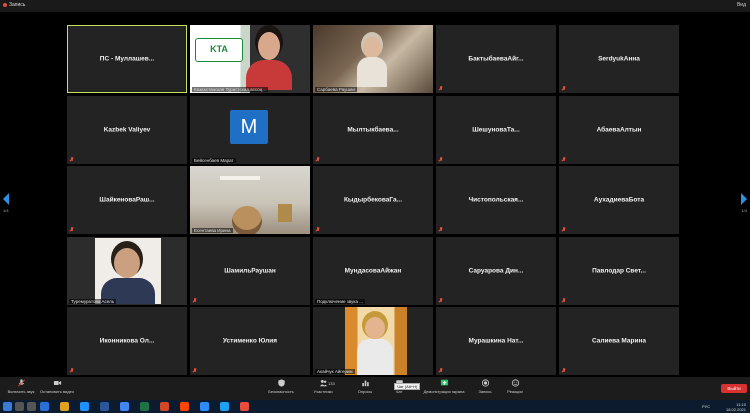 Image resolution: width=750 pixels, height=413 pixels. What do you see at coordinates (373, 341) in the screenshot?
I see `participant-tile: Акайчук Айгерим` at bounding box center [373, 341].